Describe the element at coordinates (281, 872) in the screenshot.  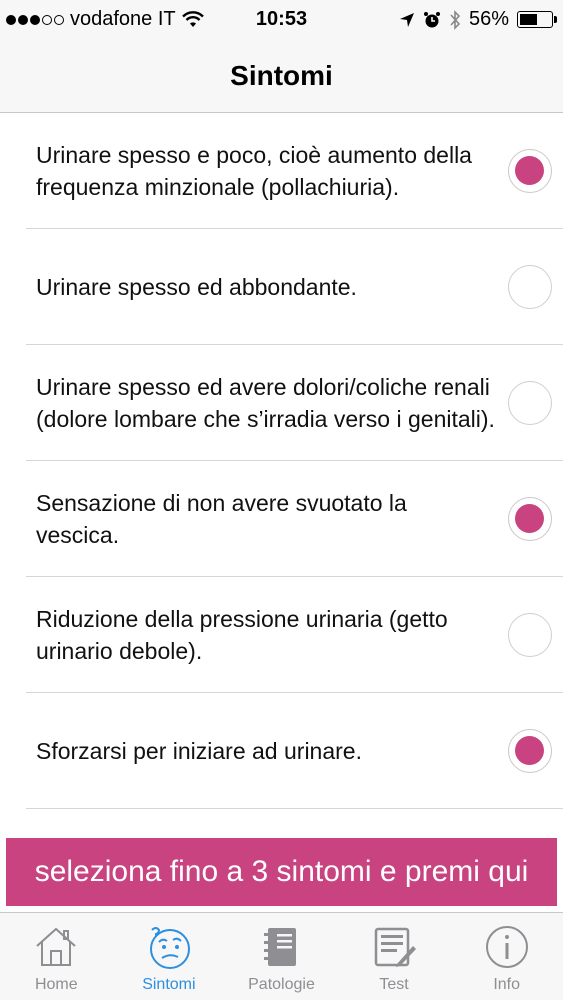
I see `submit-symptoms-button: seleziona fino a 3 sintomi e premi qui` at that location.